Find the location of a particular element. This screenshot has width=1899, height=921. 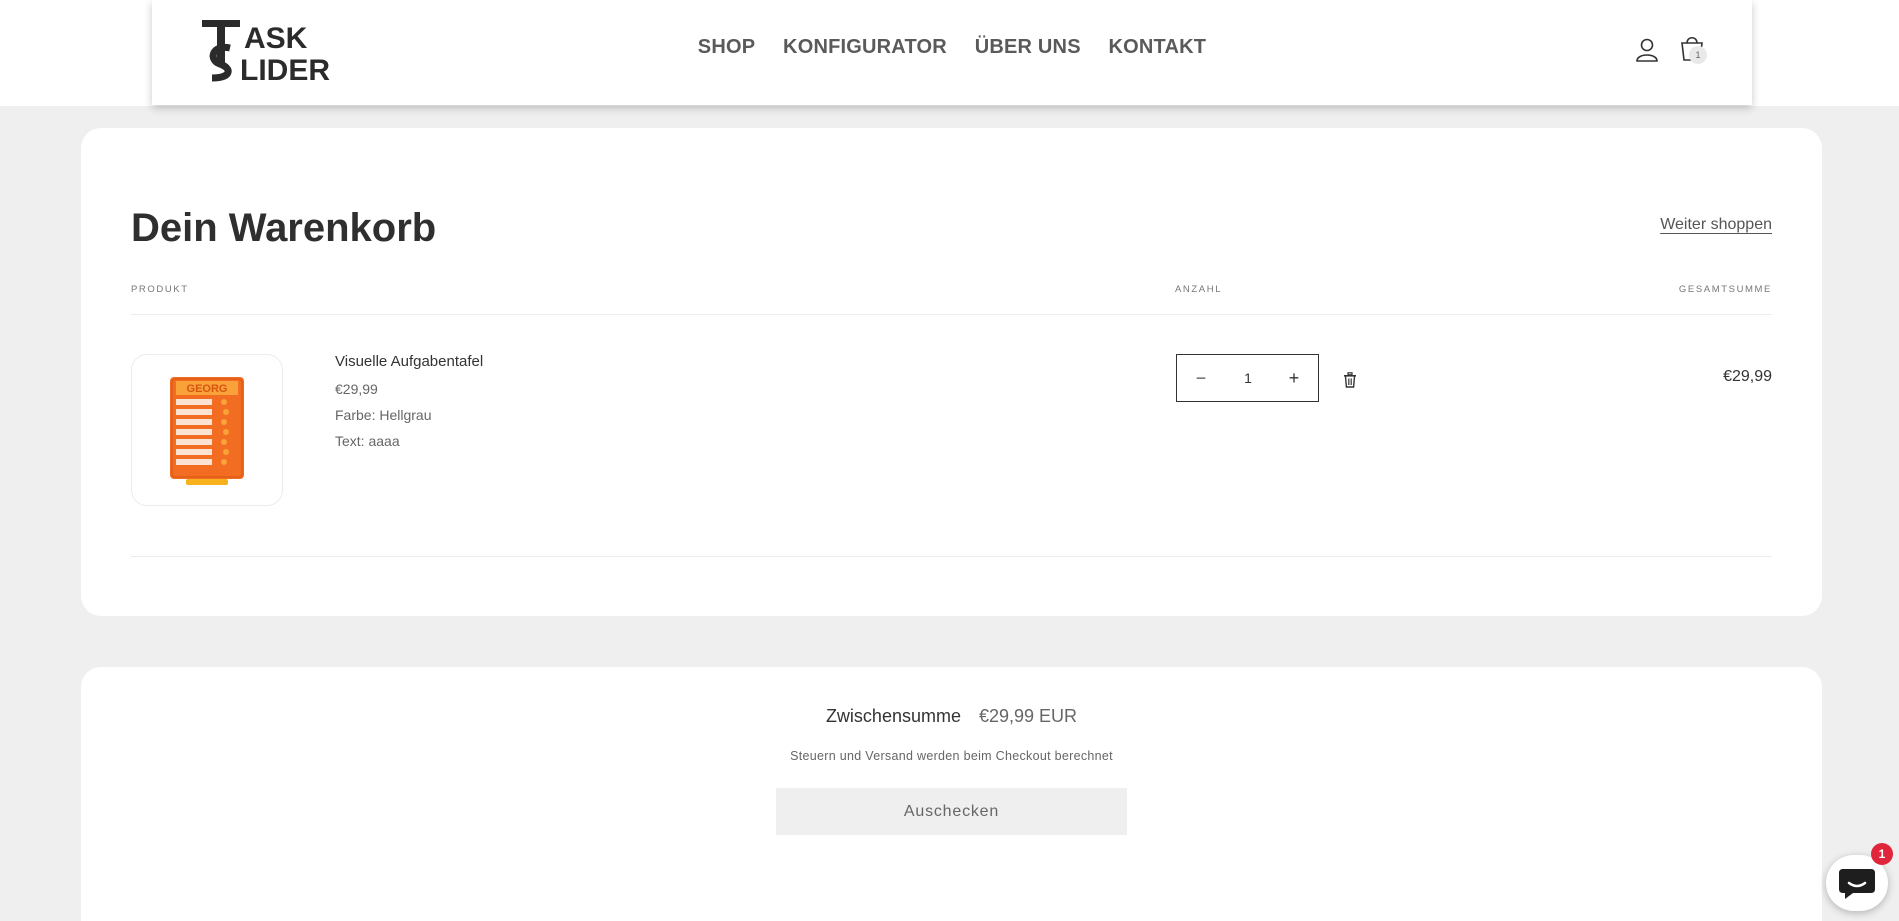

line-item-total: €29,99 is located at coordinates (1747, 376).